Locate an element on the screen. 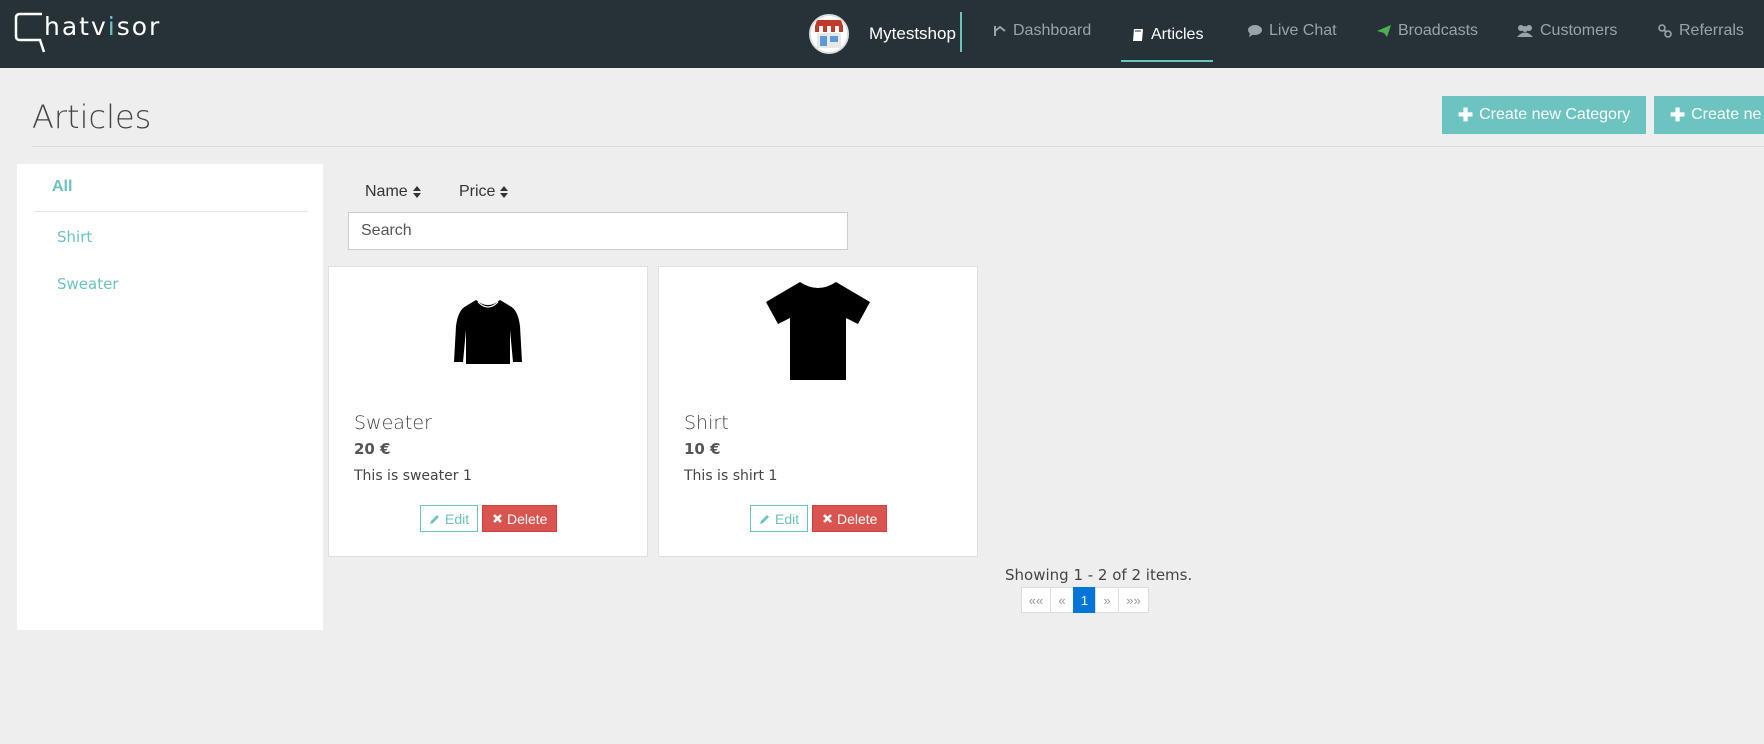  nav-broadcasts: Broadcasts is located at coordinates (1427, 31).